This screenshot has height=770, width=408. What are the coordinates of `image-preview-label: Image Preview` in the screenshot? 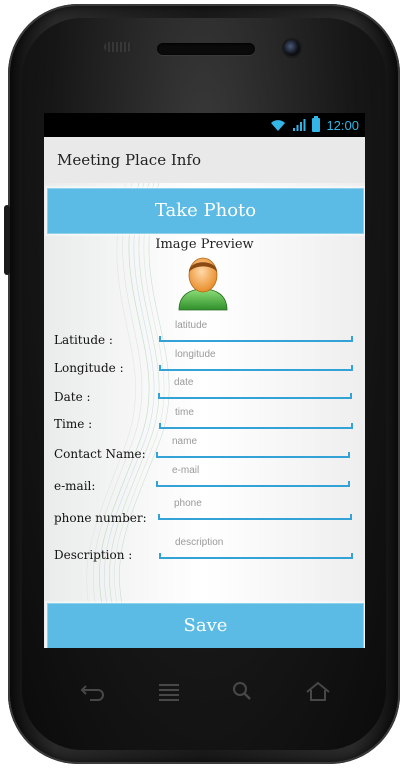 It's located at (204, 244).